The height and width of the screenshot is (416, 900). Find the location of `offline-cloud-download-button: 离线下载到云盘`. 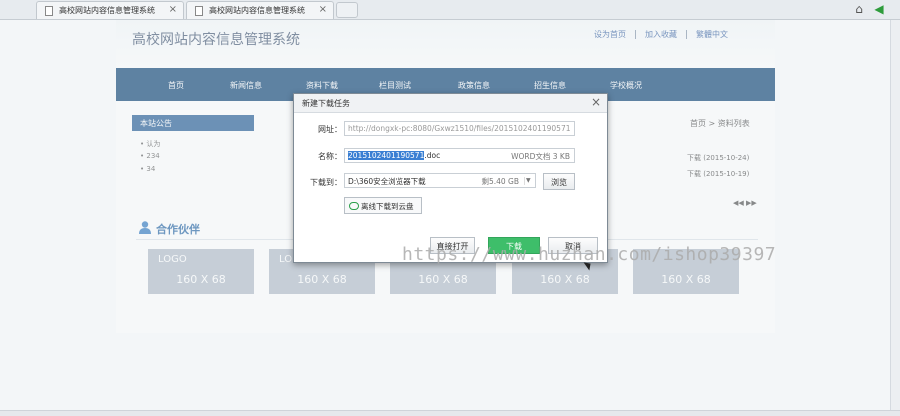

offline-cloud-download-button: 离线下载到云盘 is located at coordinates (383, 205).